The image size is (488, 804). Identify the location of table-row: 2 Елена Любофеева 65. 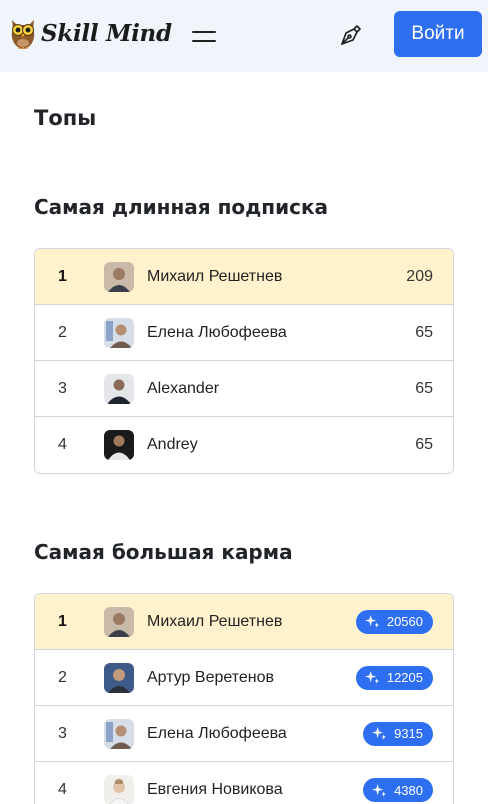
(244, 333).